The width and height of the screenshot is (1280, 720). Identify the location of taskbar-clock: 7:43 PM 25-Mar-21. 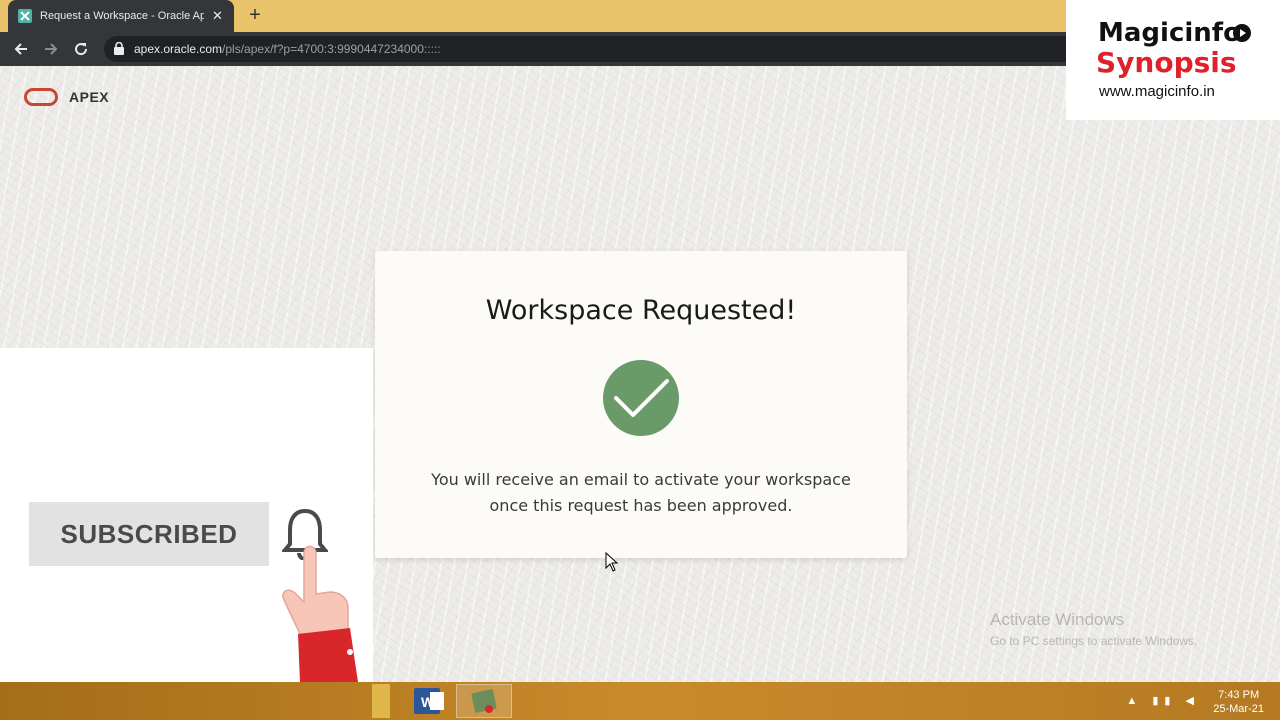
(1238, 702).